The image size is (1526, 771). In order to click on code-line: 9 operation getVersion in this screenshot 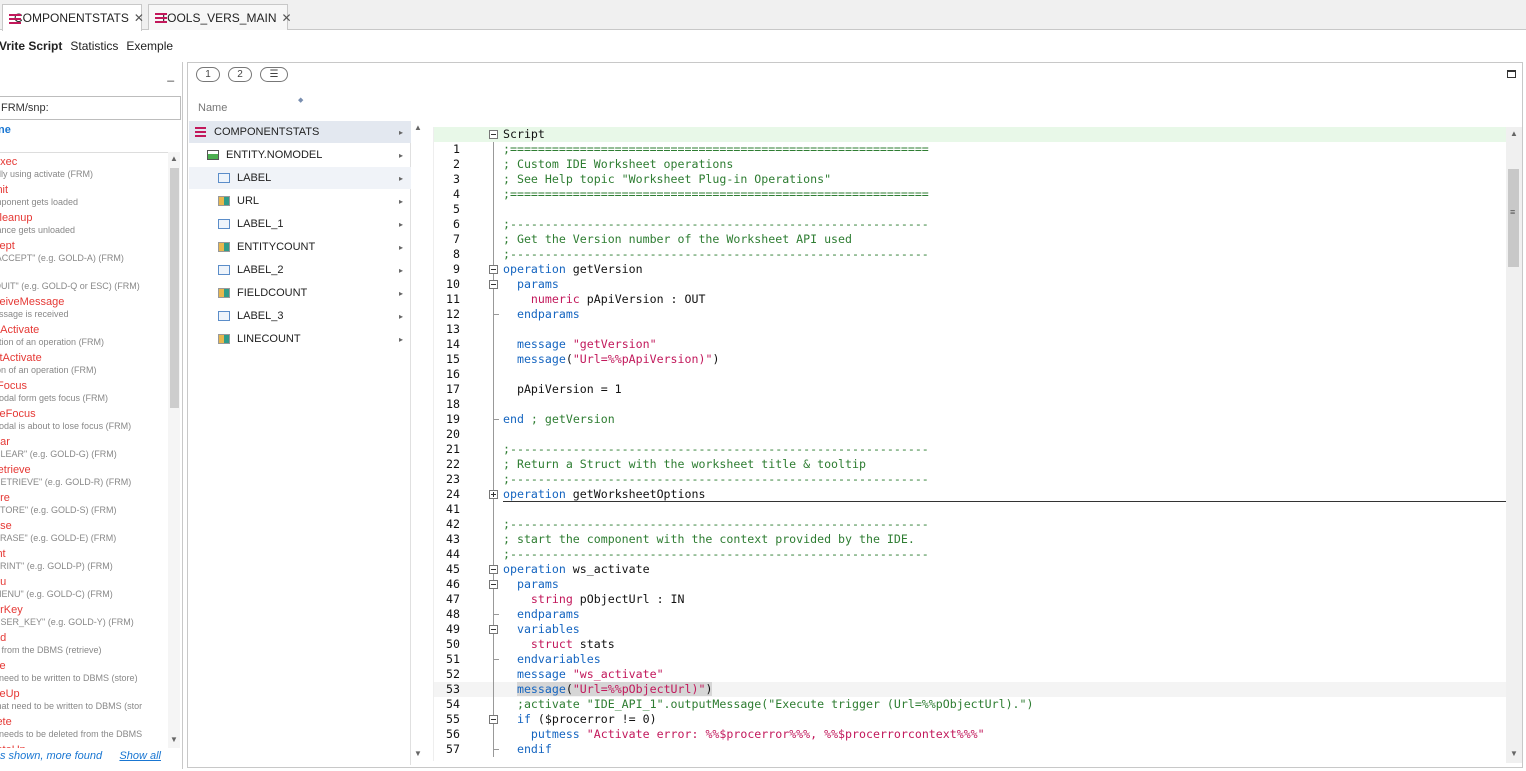, I will do `click(971, 269)`.